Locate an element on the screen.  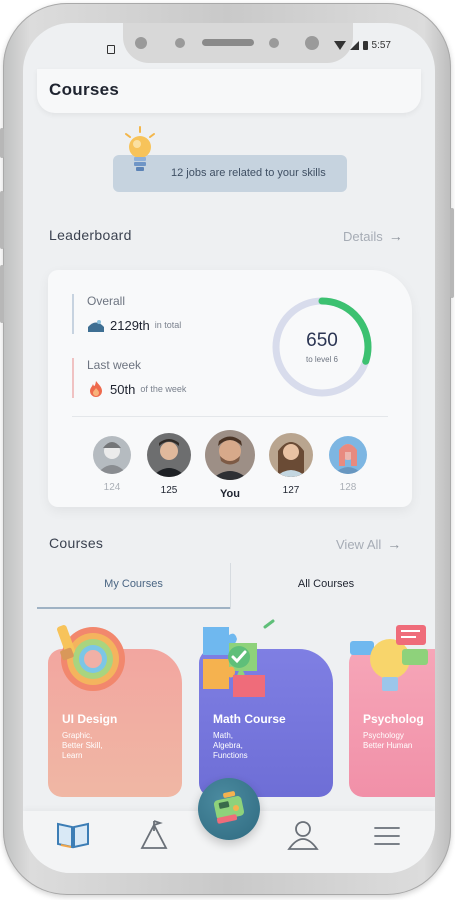
menu-icon is located at coordinates (387, 835).